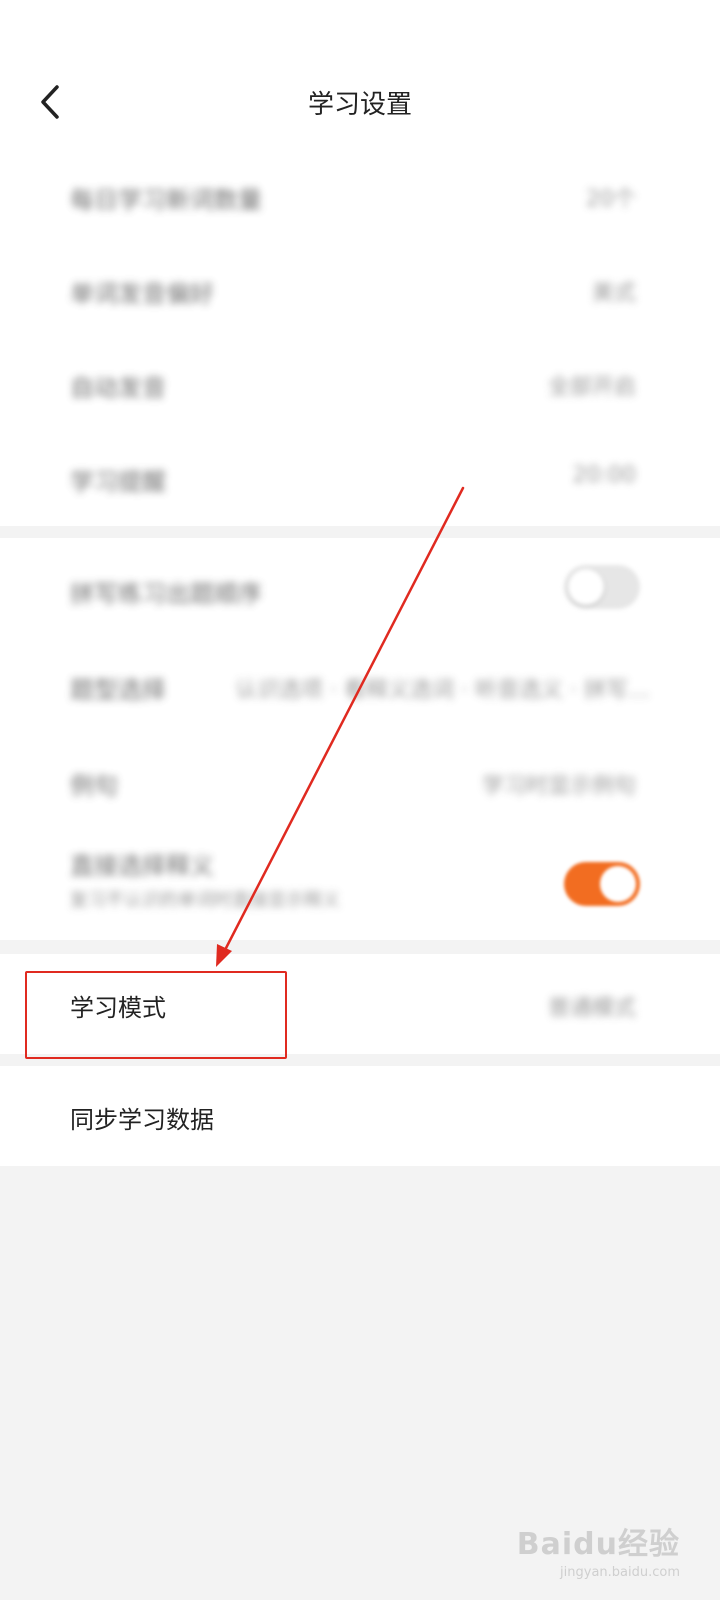 This screenshot has width=720, height=1600. I want to click on sync-section: 同步学习数据, so click(360, 1116).